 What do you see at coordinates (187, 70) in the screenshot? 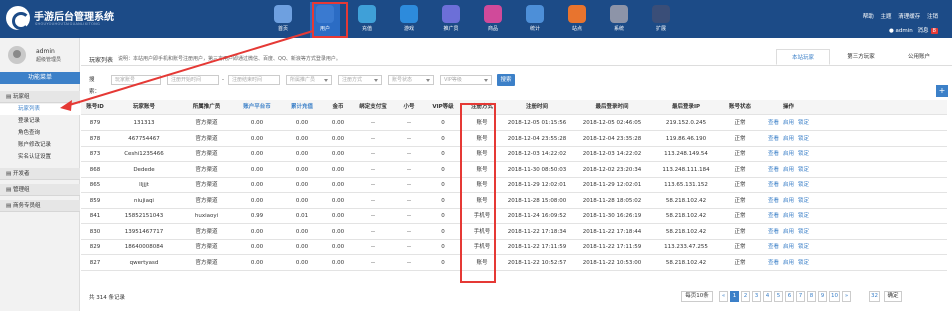
I see `annotation-arrow` at bounding box center [187, 70].